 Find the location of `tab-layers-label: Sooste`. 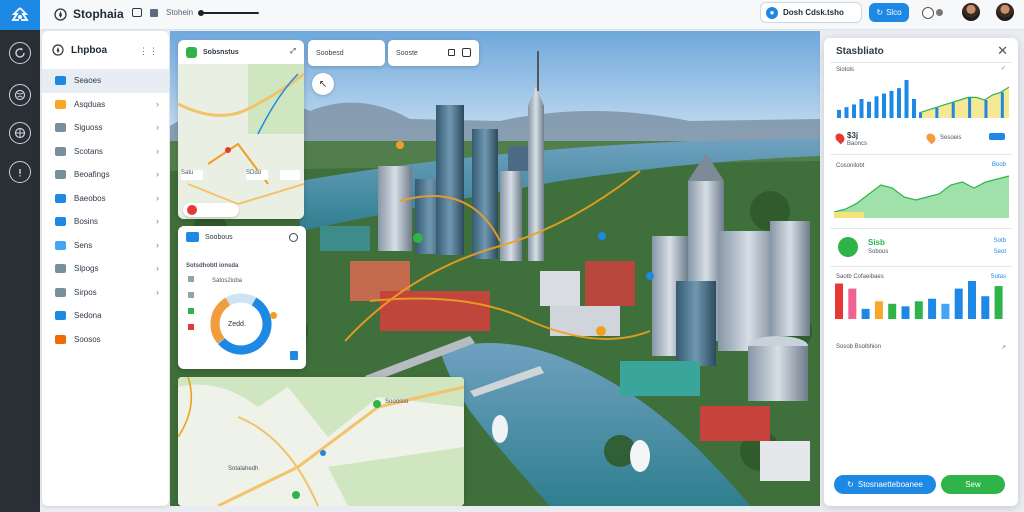

tab-layers-label: Sooste is located at coordinates (407, 53).